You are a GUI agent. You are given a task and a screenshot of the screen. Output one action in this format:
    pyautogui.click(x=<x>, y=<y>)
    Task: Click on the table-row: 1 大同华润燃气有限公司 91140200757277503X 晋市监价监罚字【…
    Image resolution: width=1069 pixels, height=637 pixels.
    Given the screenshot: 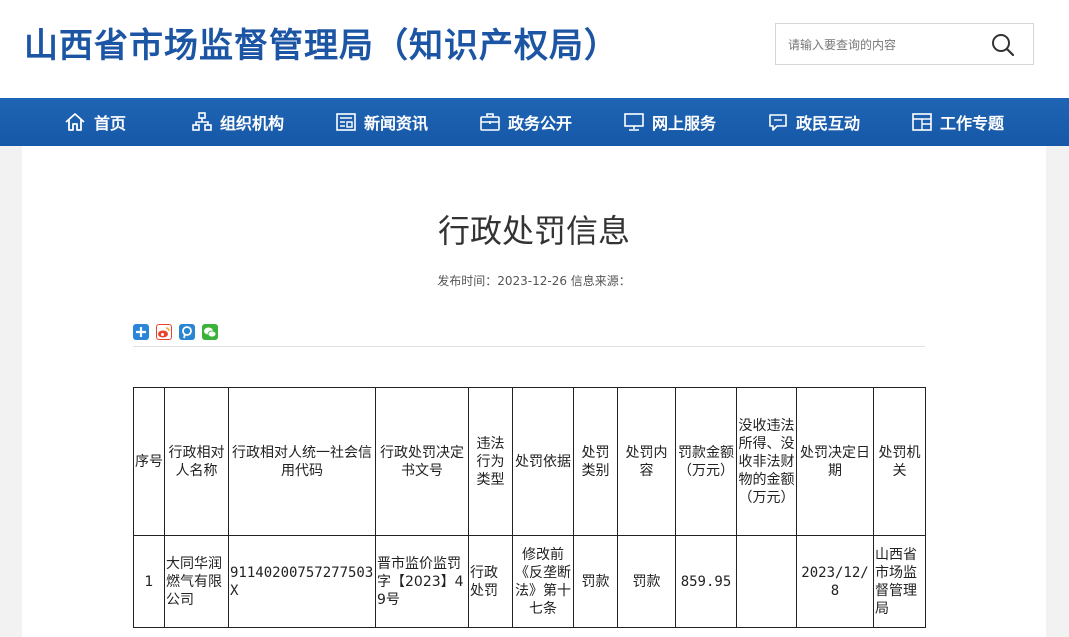 What is the action you would take?
    pyautogui.click(x=529, y=581)
    